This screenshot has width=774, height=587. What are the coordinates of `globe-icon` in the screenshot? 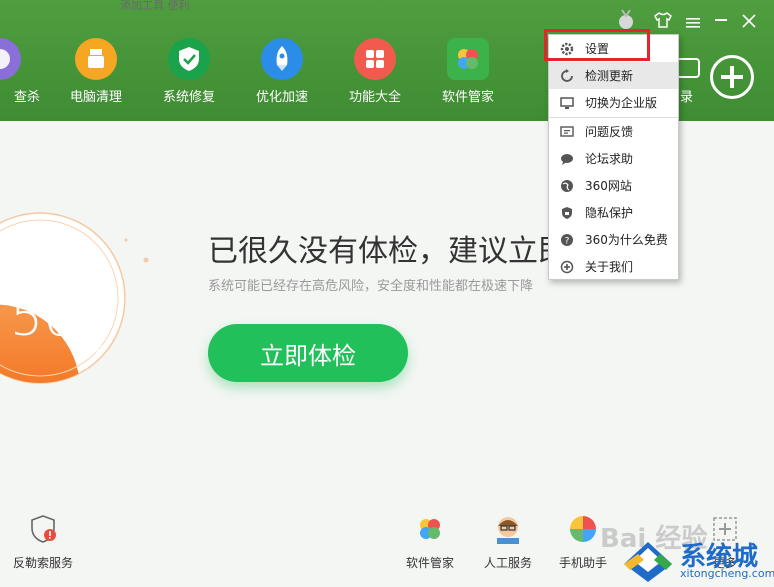 It's located at (567, 186).